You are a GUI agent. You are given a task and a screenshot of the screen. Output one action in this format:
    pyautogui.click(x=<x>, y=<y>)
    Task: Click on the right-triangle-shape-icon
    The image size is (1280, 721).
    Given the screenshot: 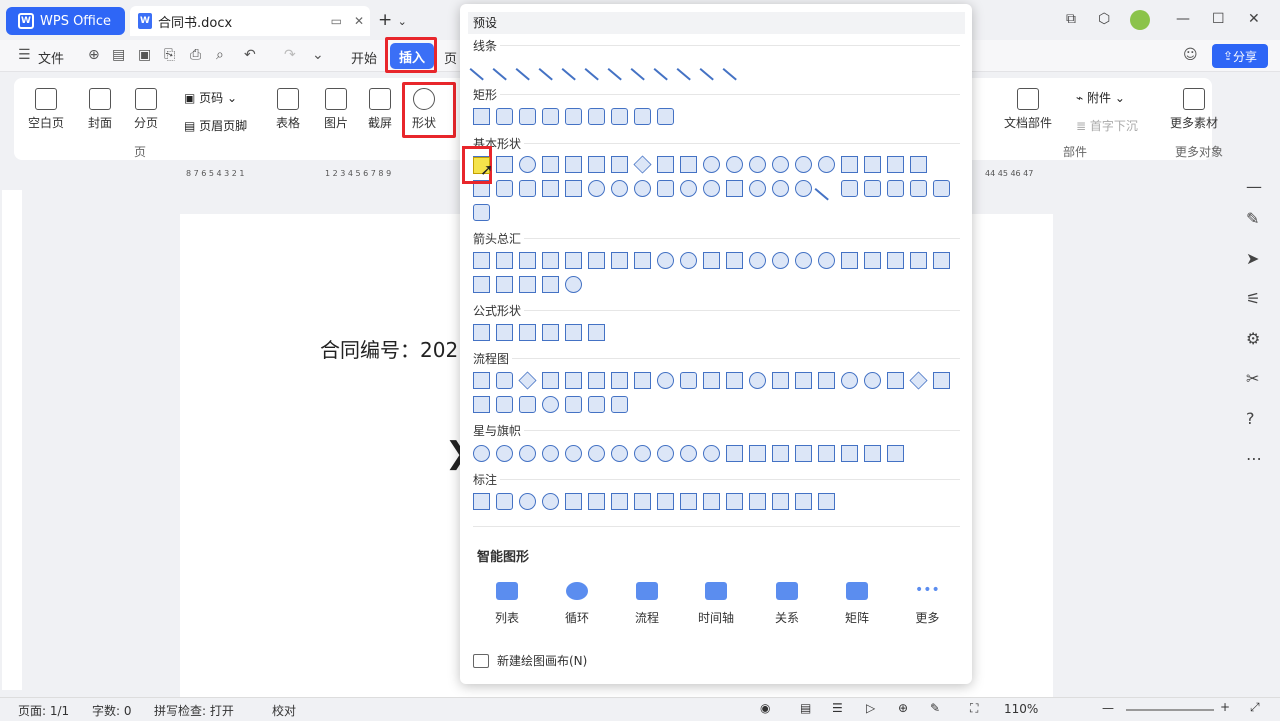 What is the action you would take?
    pyautogui.click(x=573, y=164)
    